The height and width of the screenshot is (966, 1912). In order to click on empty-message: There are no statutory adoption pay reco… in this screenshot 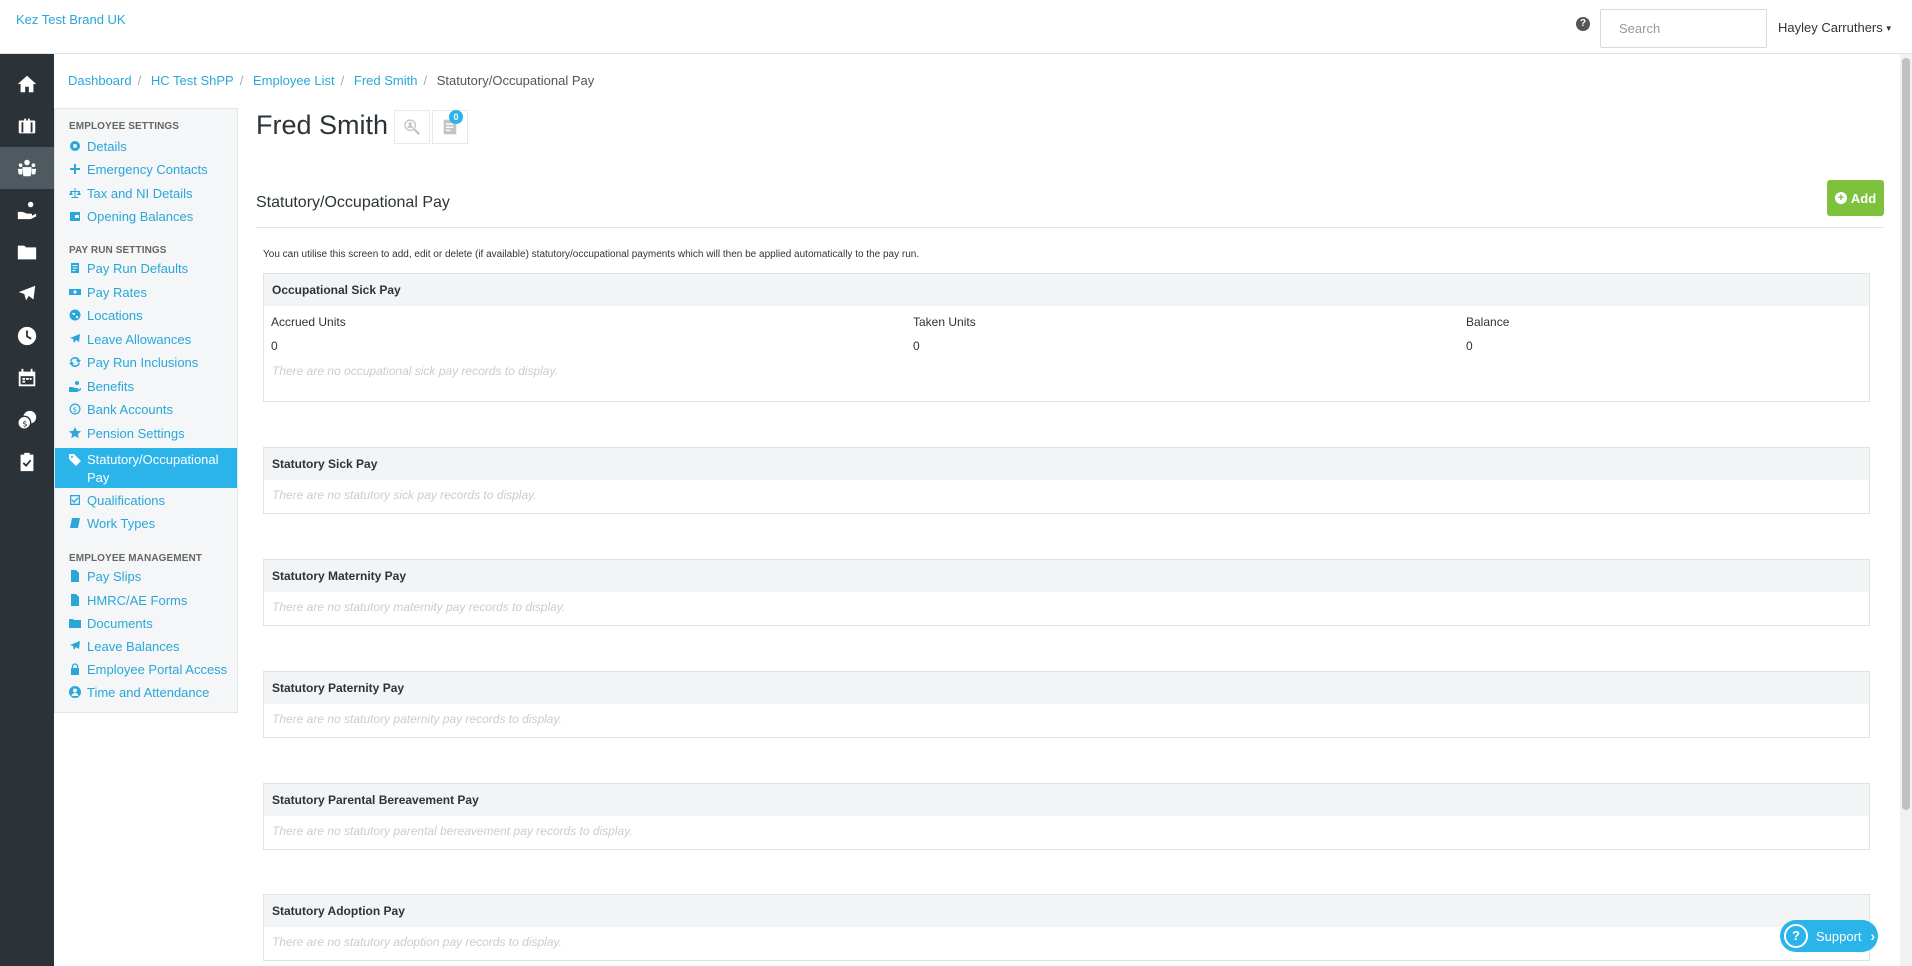, I will do `click(417, 942)`.